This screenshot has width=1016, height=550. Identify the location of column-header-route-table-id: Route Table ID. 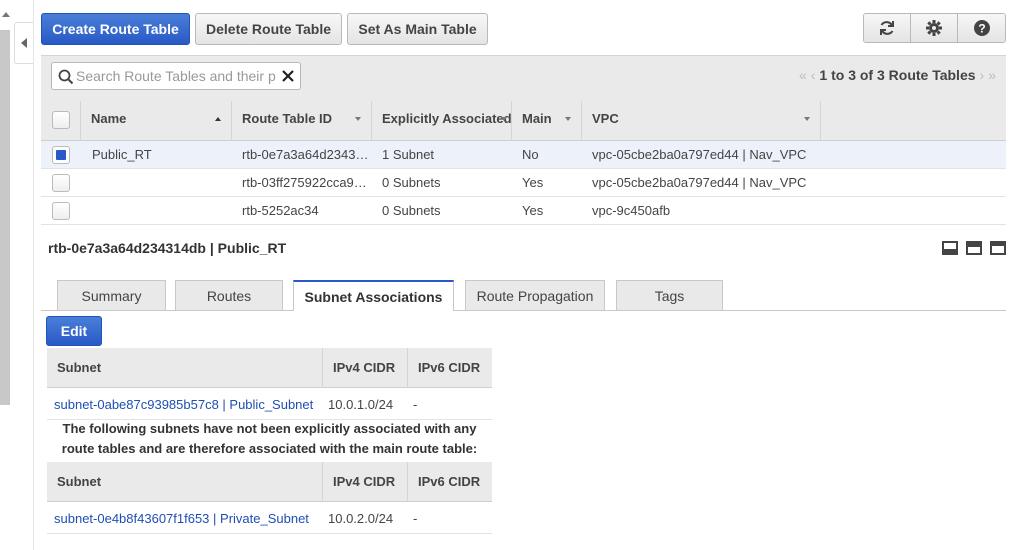
(302, 121).